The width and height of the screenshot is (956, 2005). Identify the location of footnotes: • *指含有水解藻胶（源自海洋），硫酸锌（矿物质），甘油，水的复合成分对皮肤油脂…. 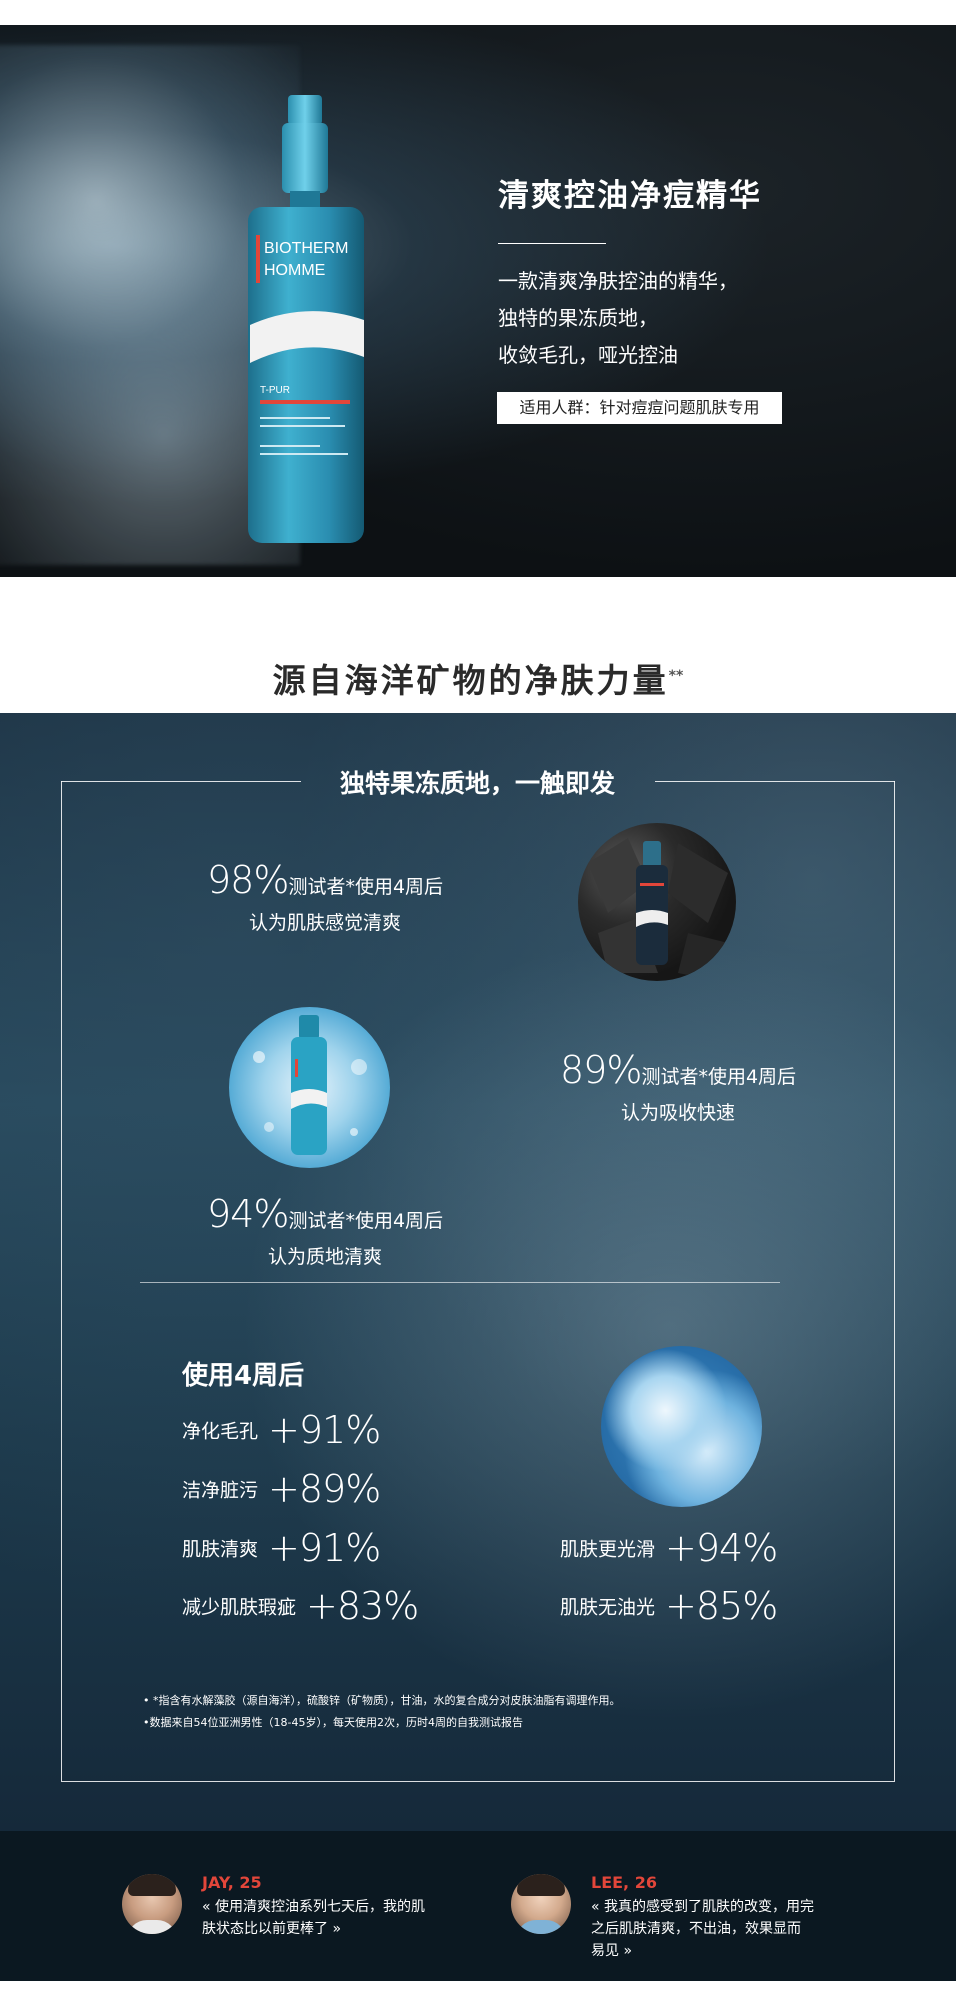
(381, 1712).